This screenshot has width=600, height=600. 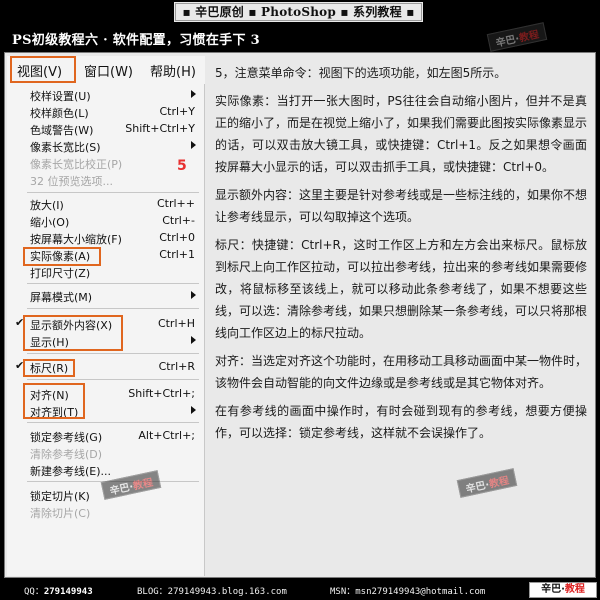 I want to click on menu-item-shortcut: Ctrl+1, so click(x=177, y=254).